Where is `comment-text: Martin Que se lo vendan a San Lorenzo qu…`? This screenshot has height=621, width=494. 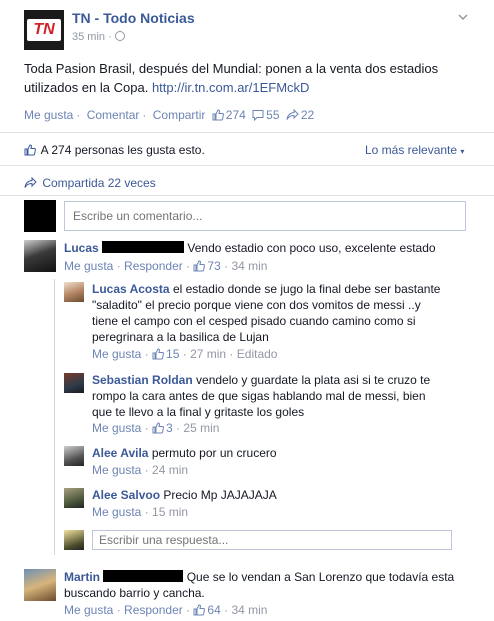
comment-text: Martin Que se lo vendan a San Lorenzo qu… is located at coordinates (259, 585).